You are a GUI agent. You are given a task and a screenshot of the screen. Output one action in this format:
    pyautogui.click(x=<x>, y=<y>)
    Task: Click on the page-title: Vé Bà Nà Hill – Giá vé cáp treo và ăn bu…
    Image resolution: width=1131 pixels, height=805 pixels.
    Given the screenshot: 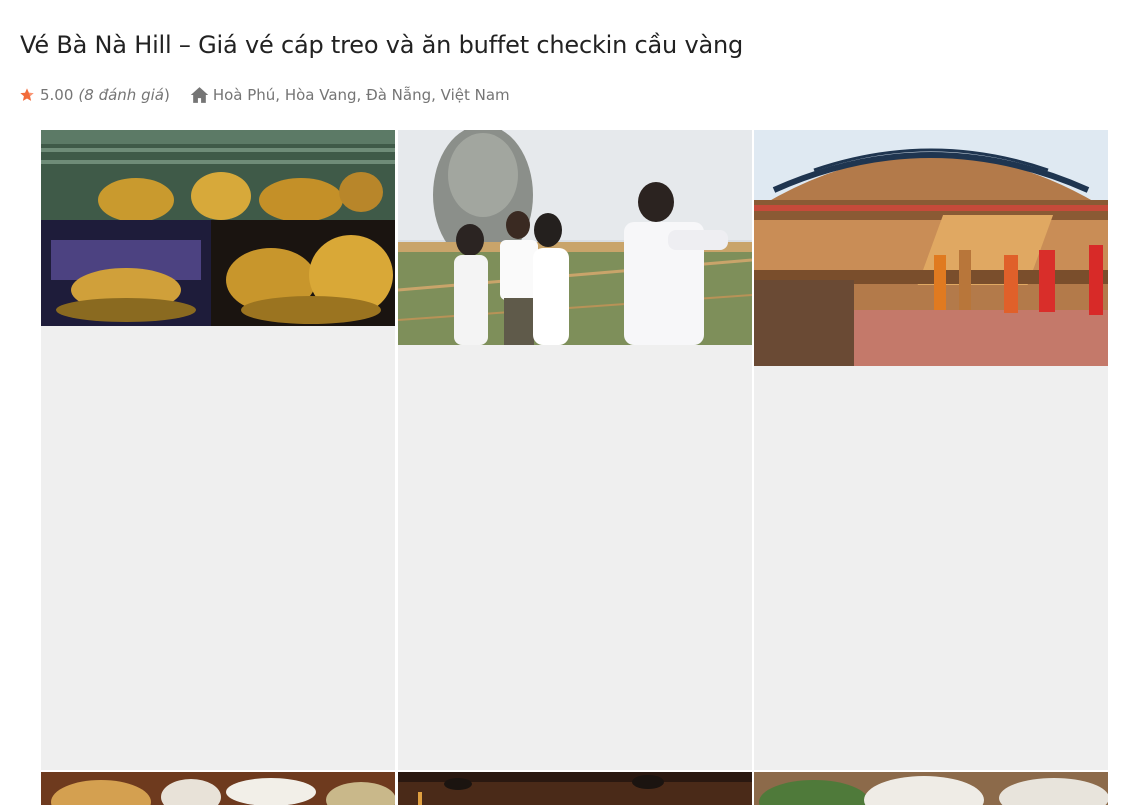 What is the action you would take?
    pyautogui.click(x=382, y=45)
    